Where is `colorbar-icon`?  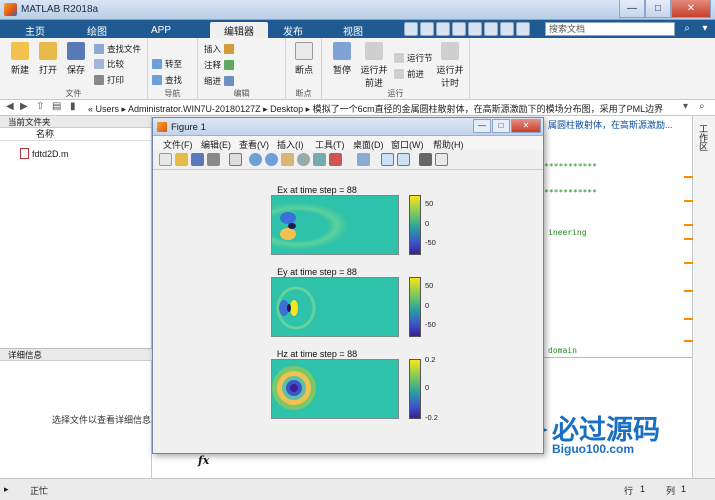 colorbar-icon is located at coordinates (387, 159).